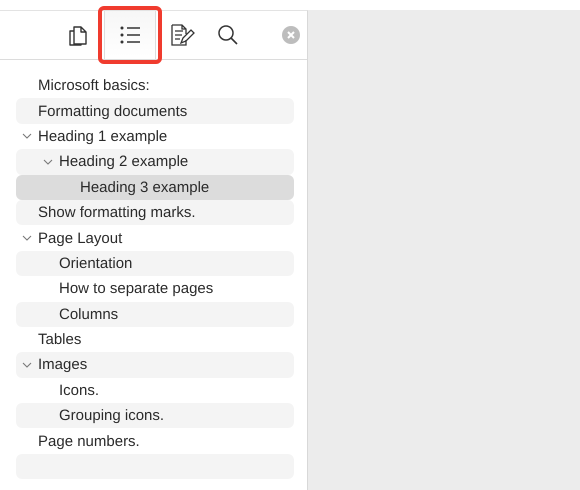 The width and height of the screenshot is (580, 490). What do you see at coordinates (155, 162) in the screenshot?
I see `outline-item: Heading 2 example` at bounding box center [155, 162].